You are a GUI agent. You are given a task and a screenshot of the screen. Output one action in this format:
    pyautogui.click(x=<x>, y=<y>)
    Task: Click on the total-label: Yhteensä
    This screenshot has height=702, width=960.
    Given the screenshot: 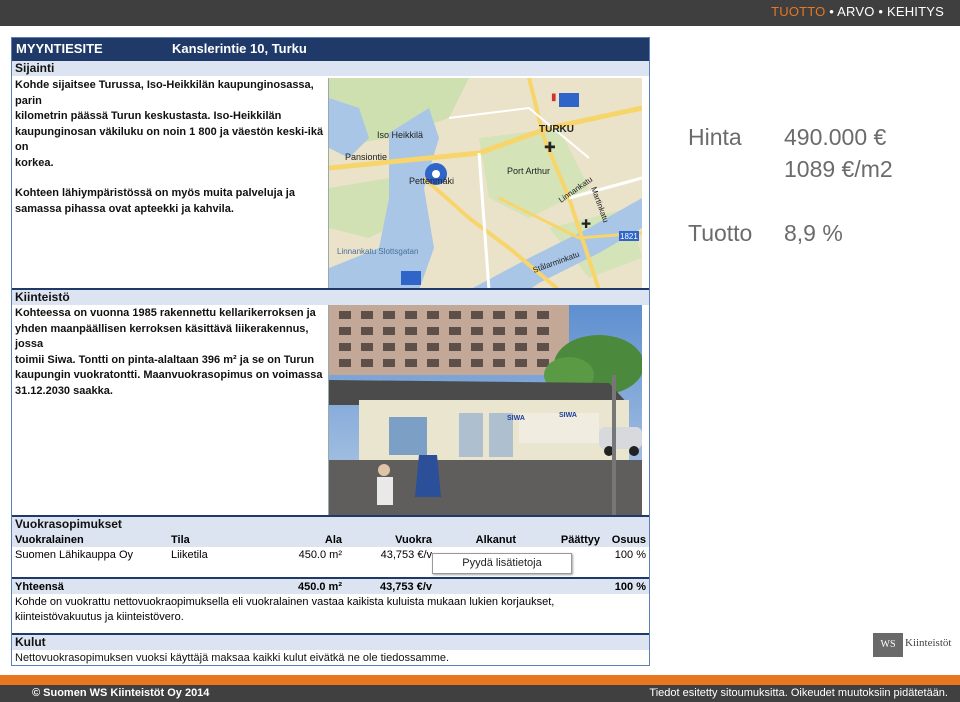 What is the action you would take?
    pyautogui.click(x=90, y=586)
    